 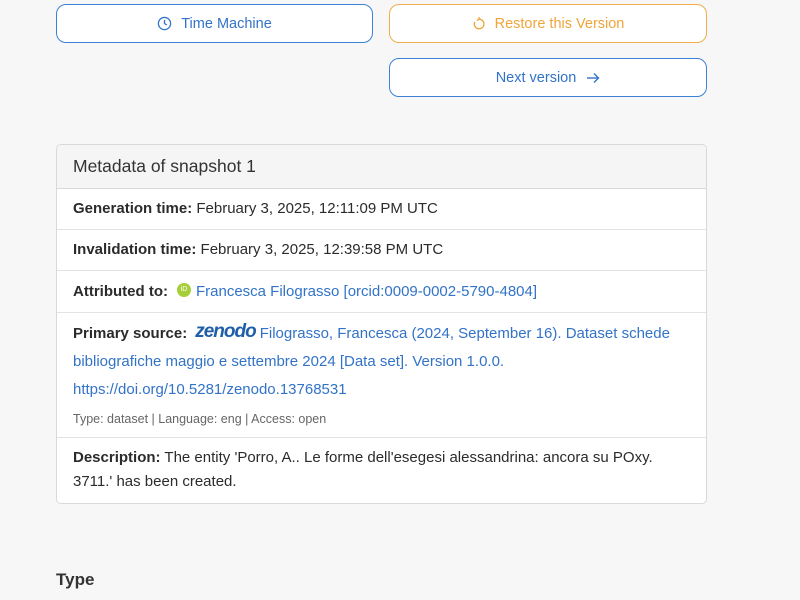 What do you see at coordinates (135, 249) in the screenshot?
I see `invalidation-time-label: Invalidation time:` at bounding box center [135, 249].